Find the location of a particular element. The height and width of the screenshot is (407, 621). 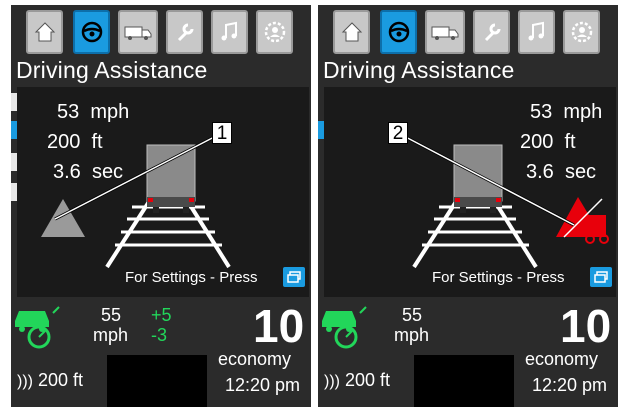

status-bar: 55 mph 10 economy 12:20 pm ))) 200 ft is located at coordinates (468, 352).